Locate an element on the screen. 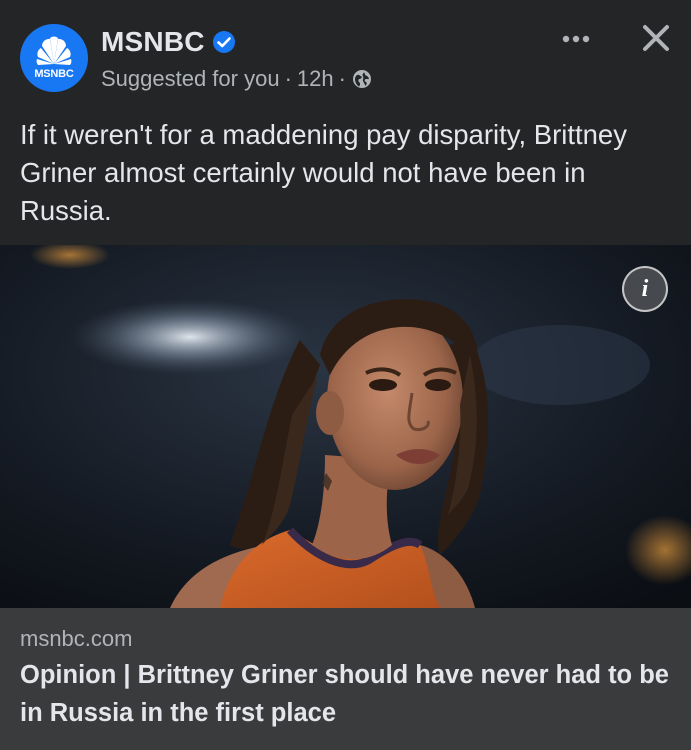  globe-icon is located at coordinates (362, 79).